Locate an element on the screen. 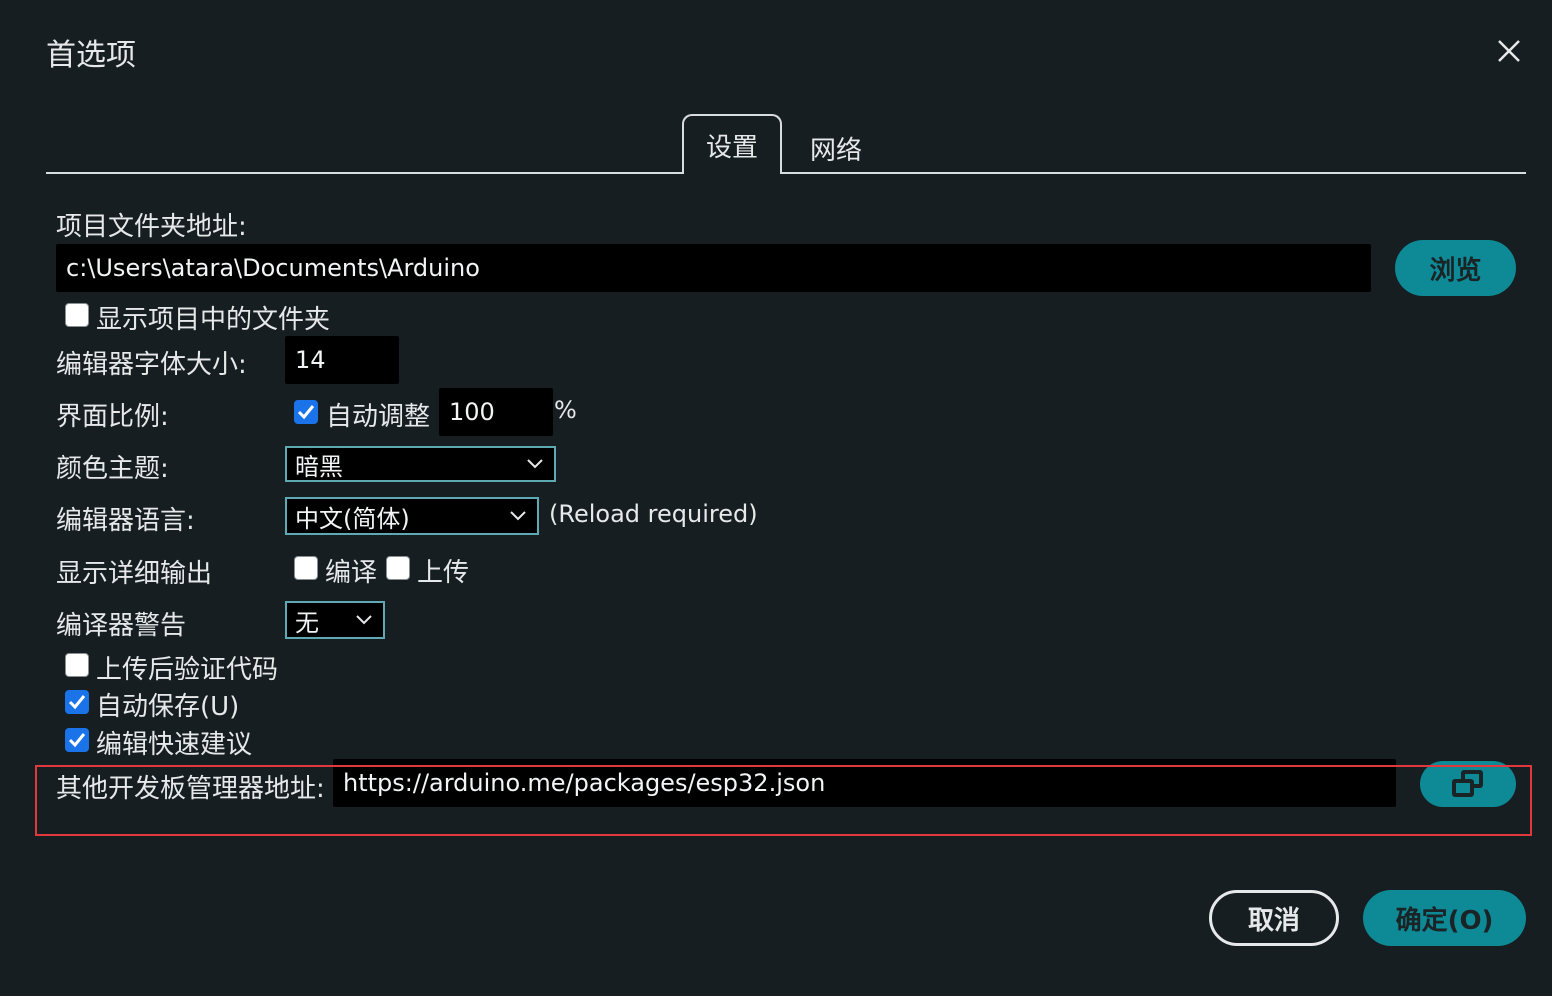 This screenshot has width=1552, height=996. verbose-upload-checkbox is located at coordinates (398, 568).